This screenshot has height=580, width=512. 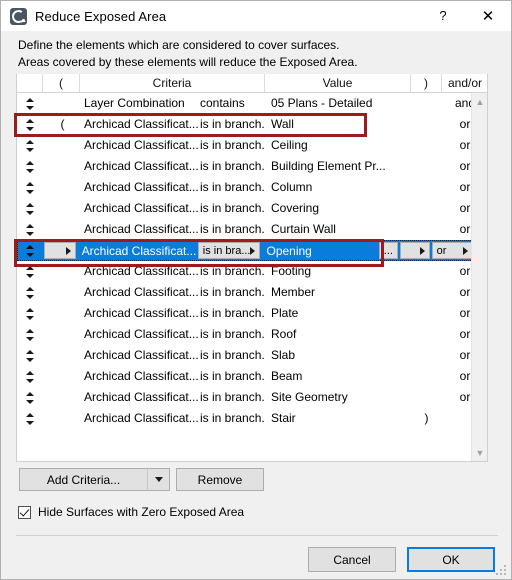 What do you see at coordinates (24, 512) in the screenshot?
I see `hide-surfaces-checkbox` at bounding box center [24, 512].